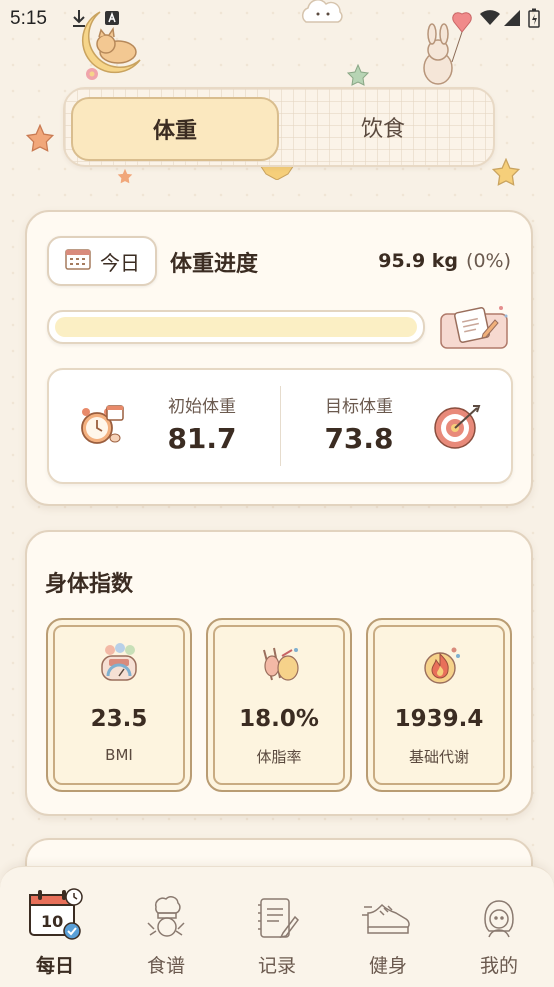 The width and height of the screenshot is (554, 987). What do you see at coordinates (280, 666) in the screenshot?
I see `caliper-icon` at bounding box center [280, 666].